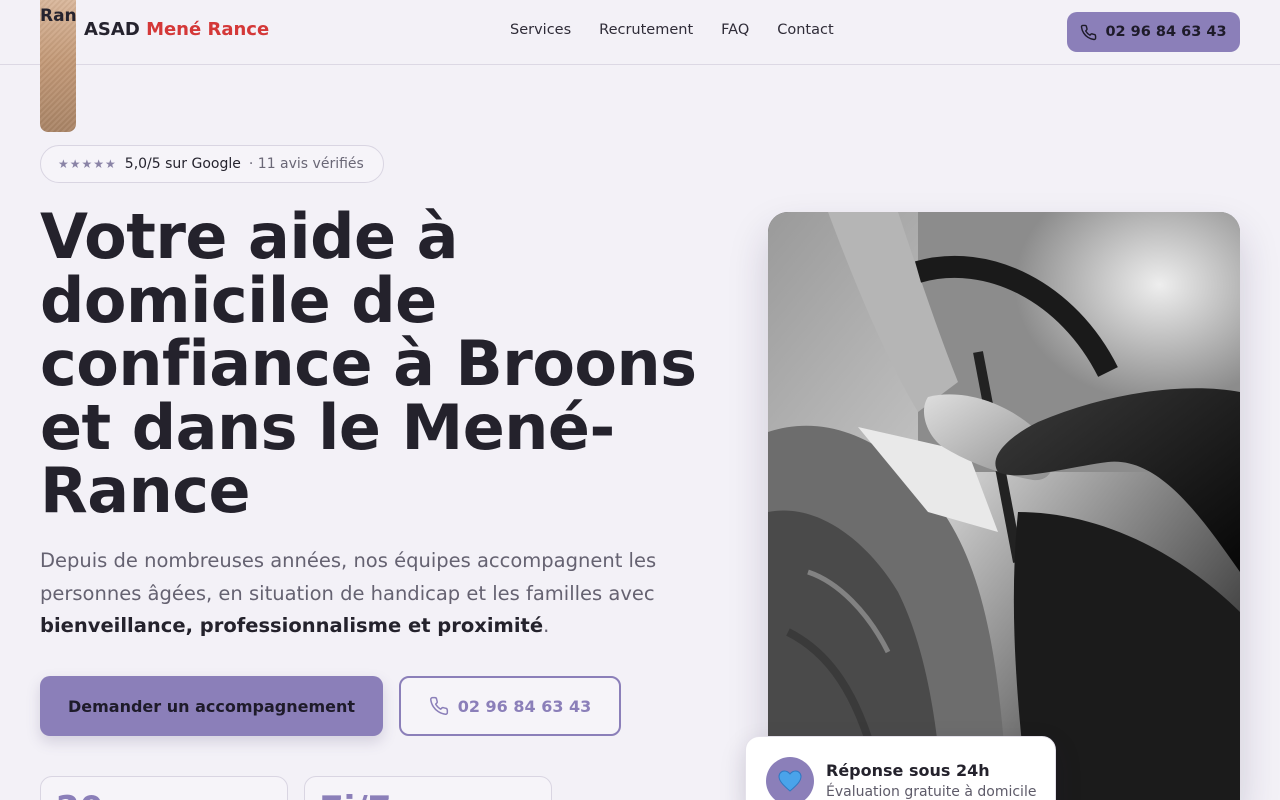  I want to click on brand-name: ASAD Mené Rance, so click(176, 29).